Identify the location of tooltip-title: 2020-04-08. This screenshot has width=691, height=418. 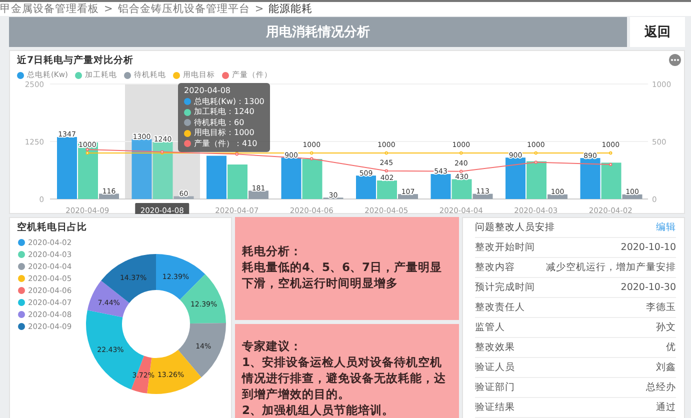
(207, 91).